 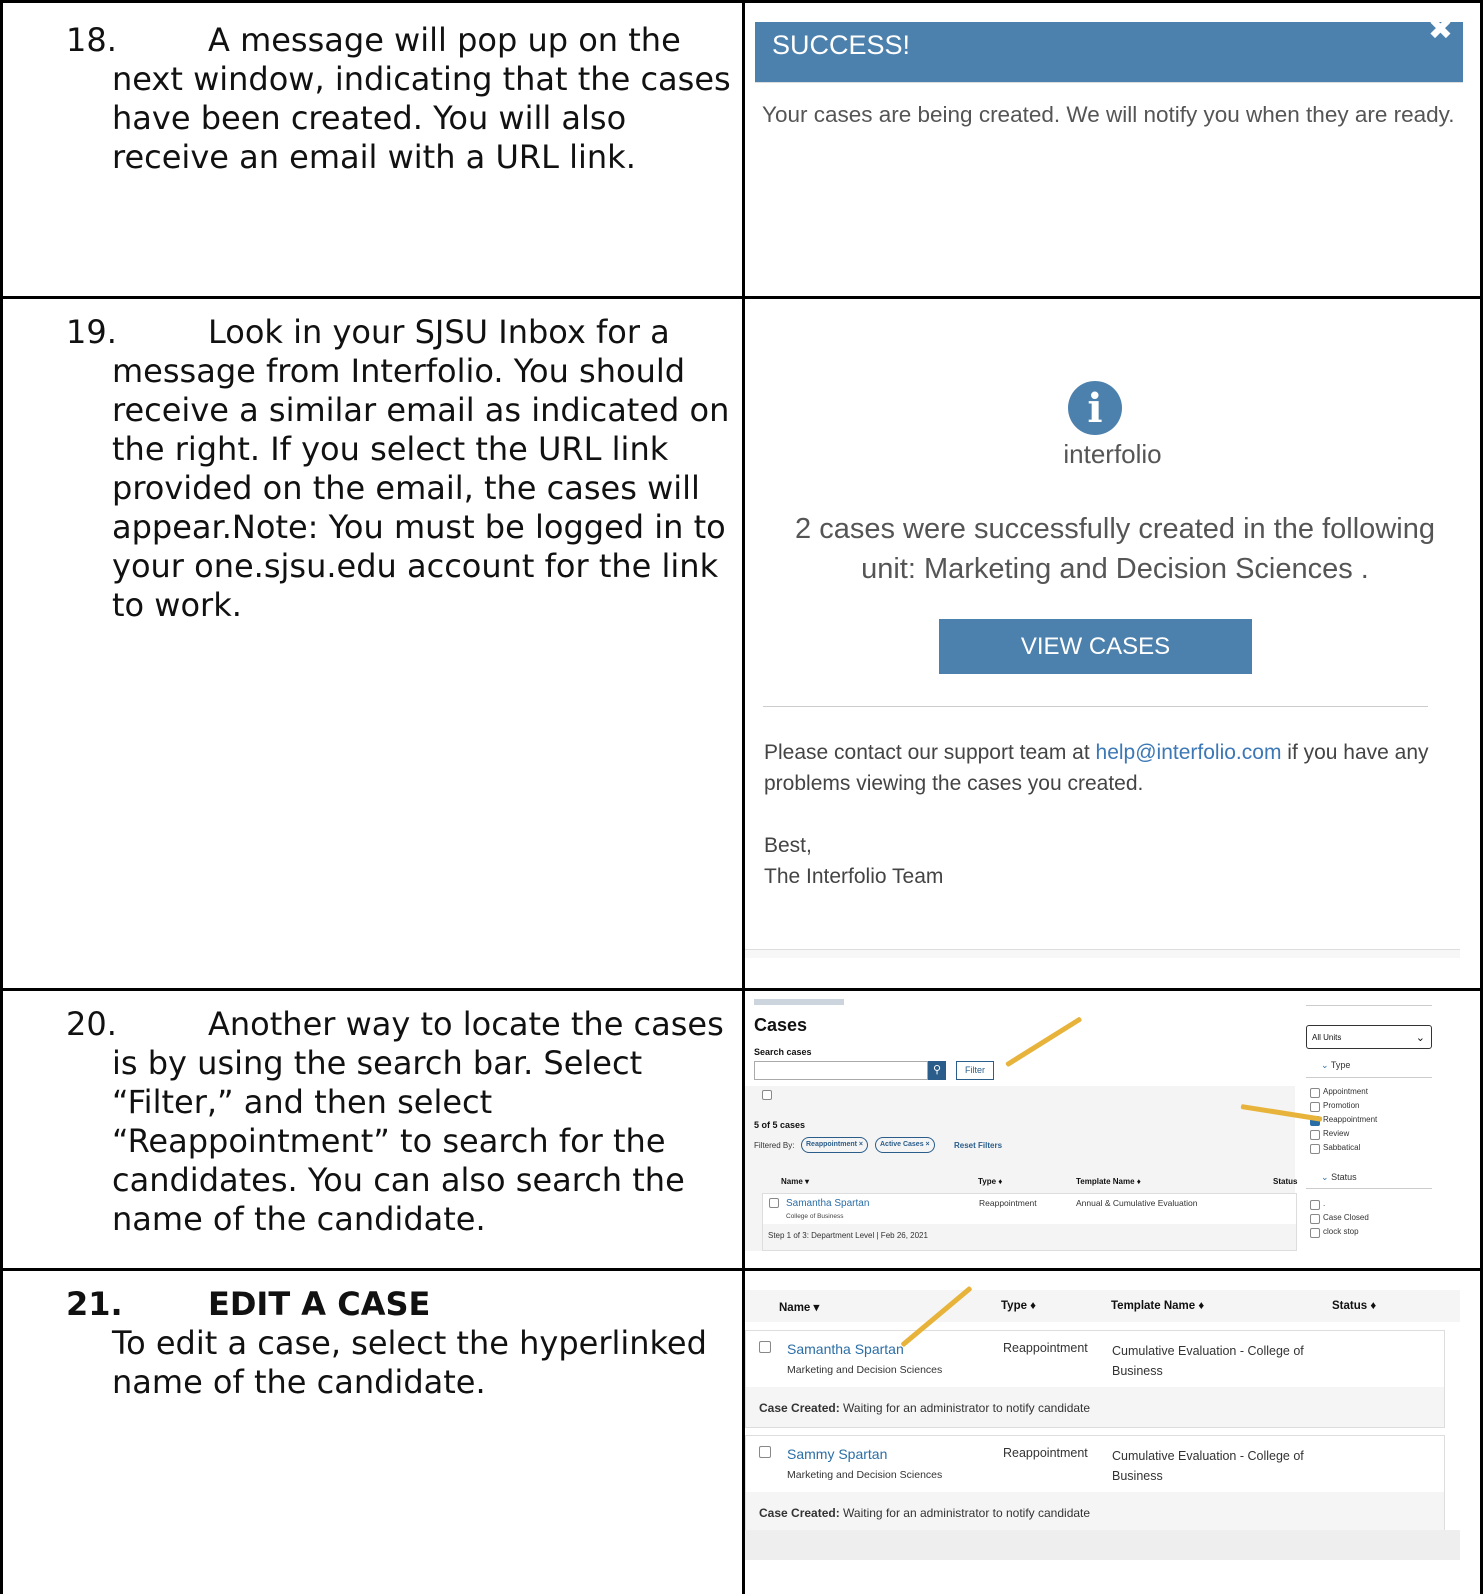 I want to click on status-option: clock stop, so click(x=1341, y=1231).